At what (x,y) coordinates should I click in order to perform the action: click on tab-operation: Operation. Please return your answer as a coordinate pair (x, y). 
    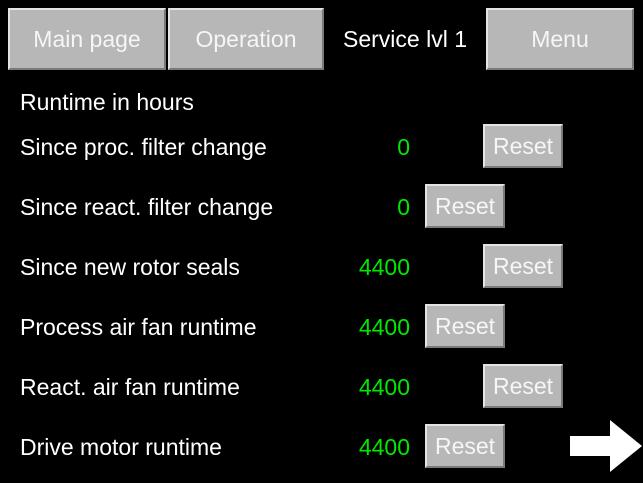
    Looking at the image, I should click on (246, 39).